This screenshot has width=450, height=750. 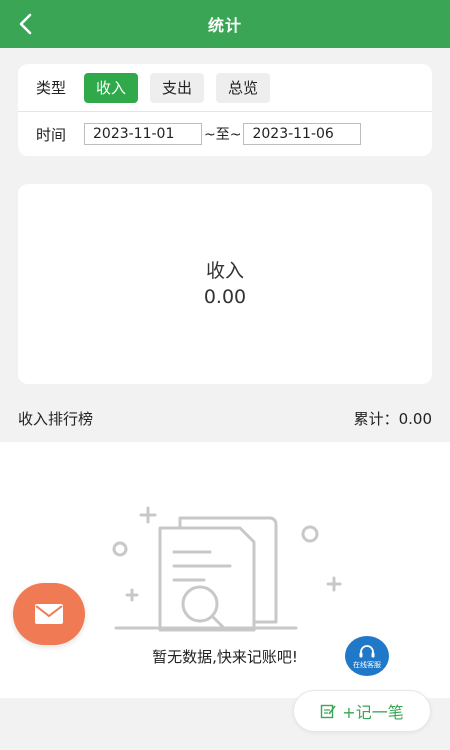 I want to click on headset-icon, so click(x=367, y=650).